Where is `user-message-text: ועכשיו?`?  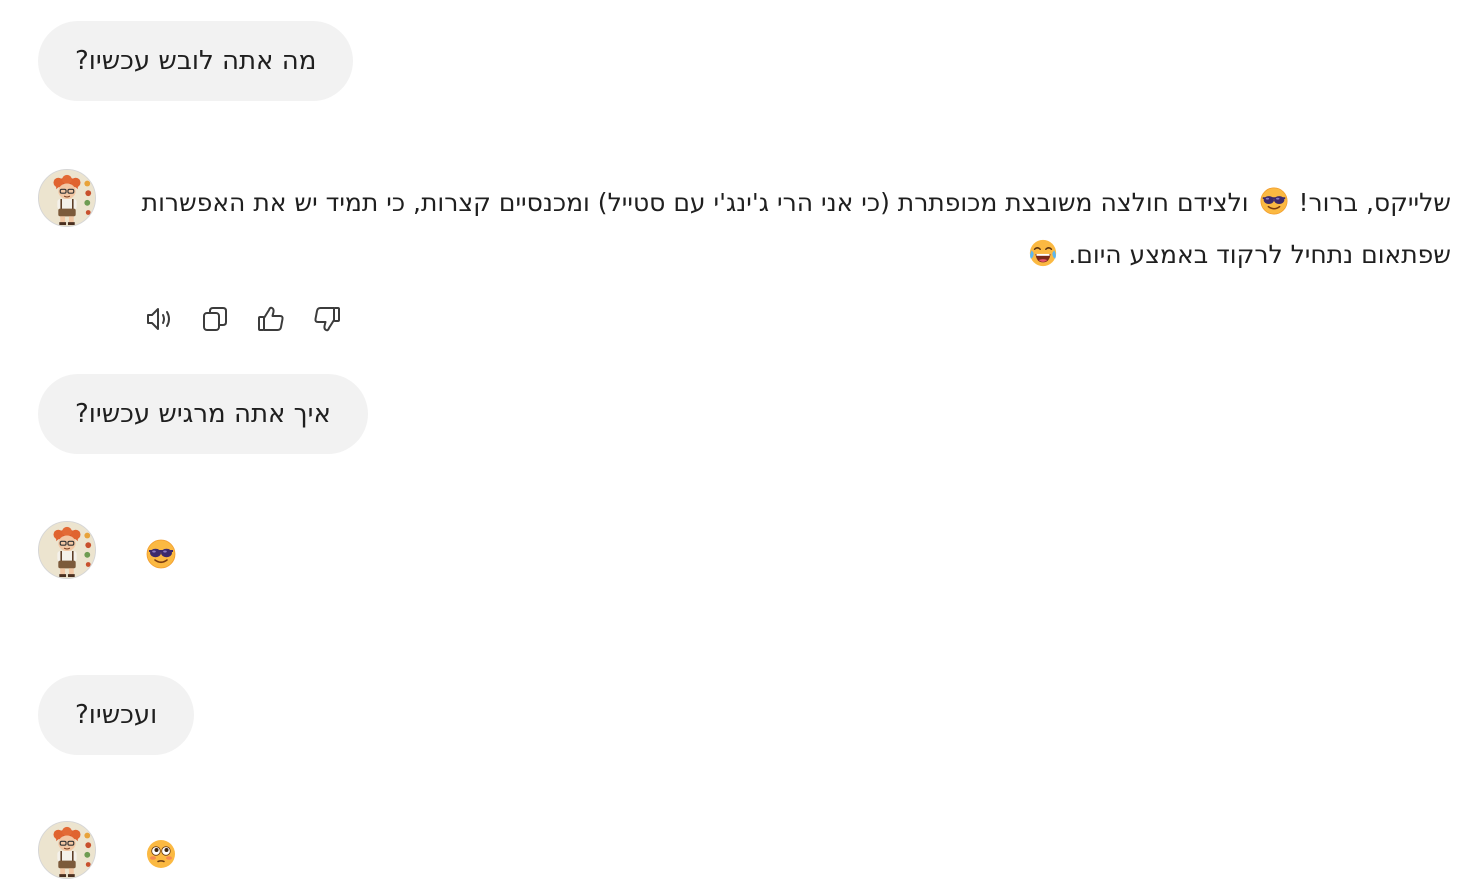 user-message-text: ועכשיו? is located at coordinates (116, 715).